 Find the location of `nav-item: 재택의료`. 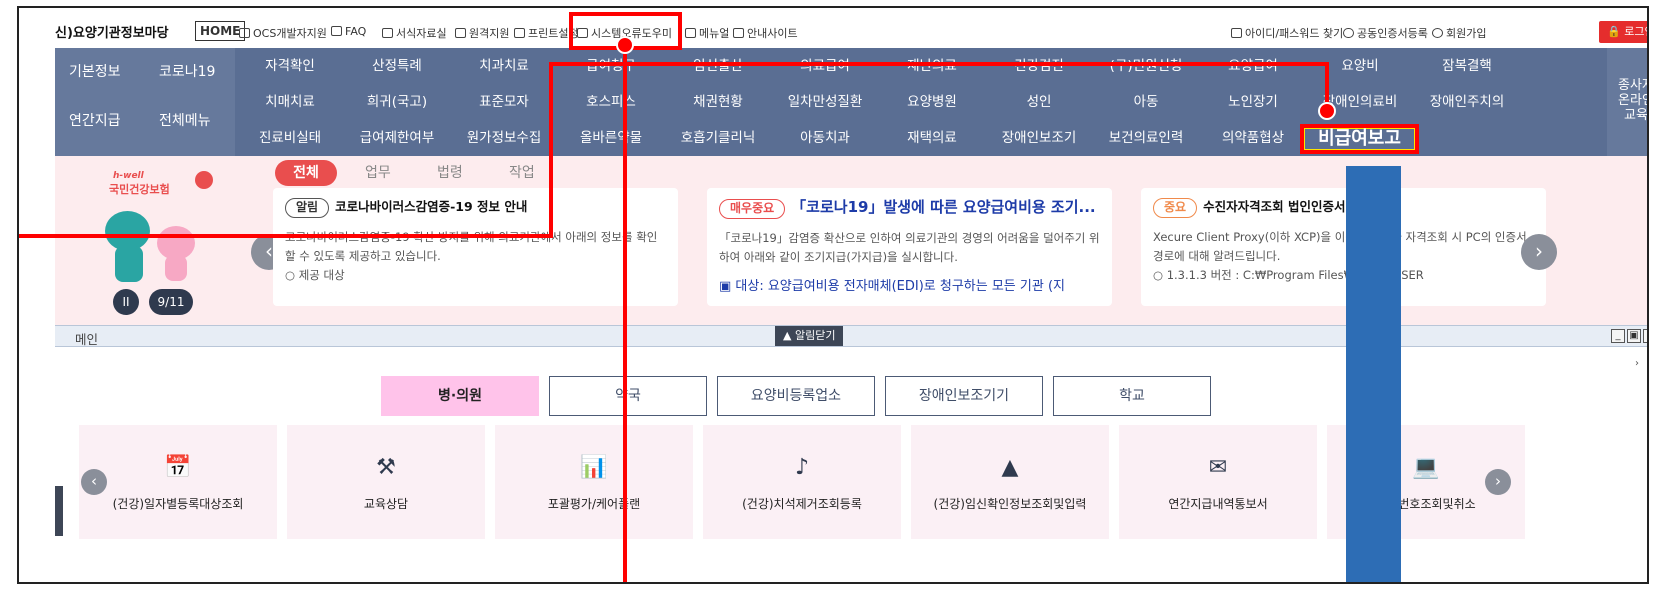

nav-item: 재택의료 is located at coordinates (932, 138).